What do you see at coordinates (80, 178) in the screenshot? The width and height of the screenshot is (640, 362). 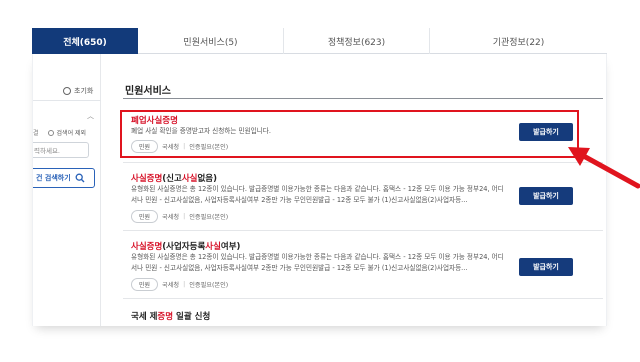 I see `search-icon` at bounding box center [80, 178].